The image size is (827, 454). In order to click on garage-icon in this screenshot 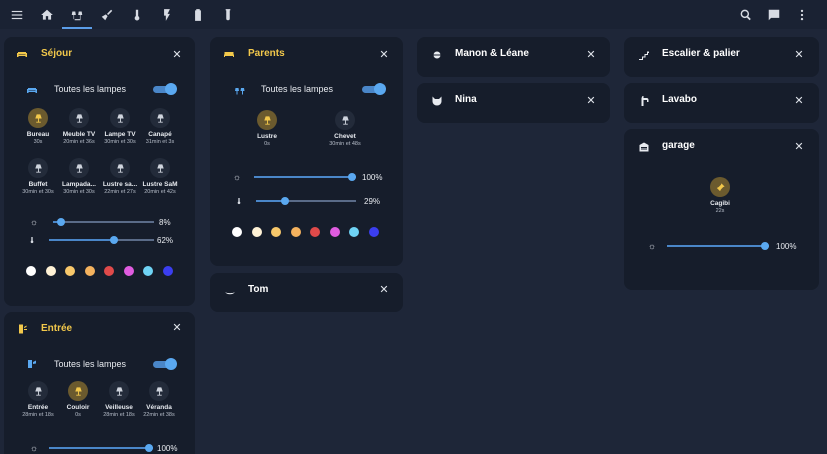, I will do `click(644, 146)`.